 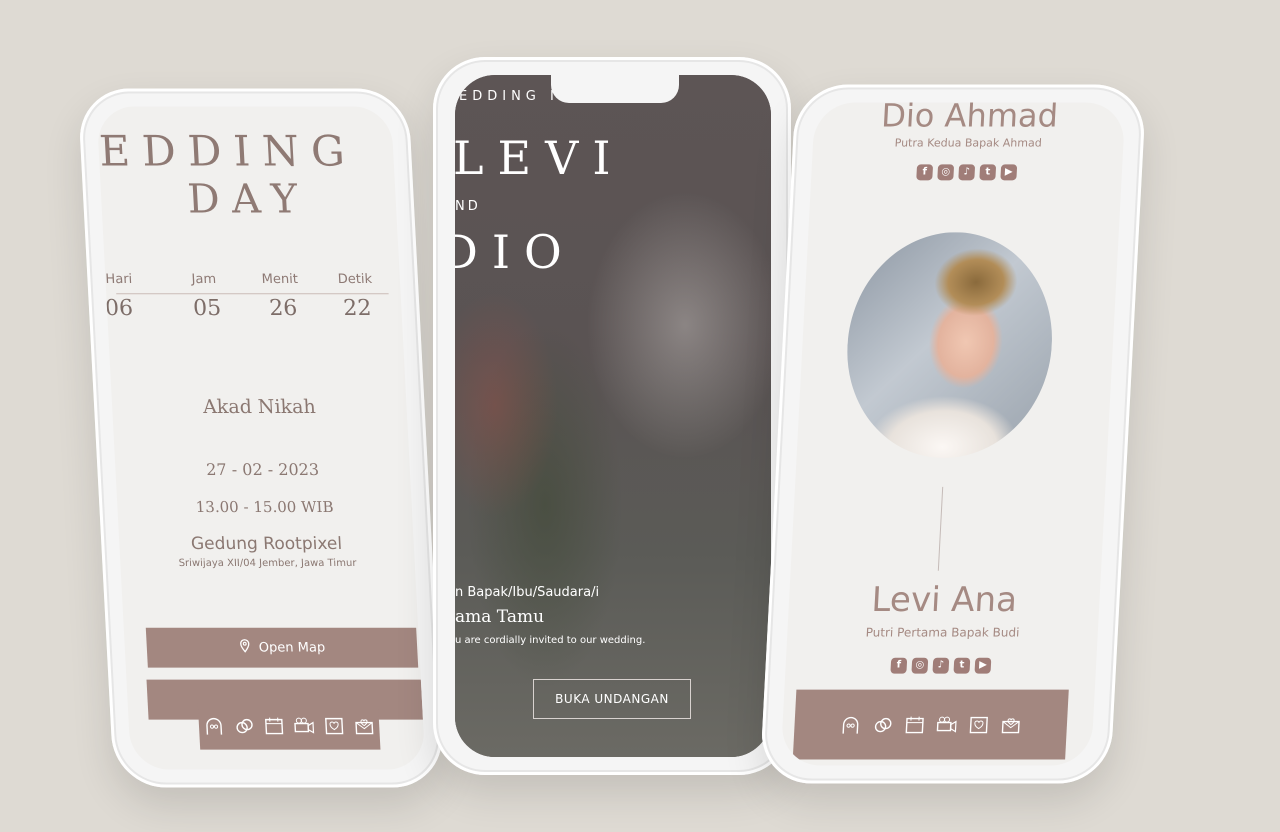 I want to click on name-second: DIO, so click(x=515, y=252).